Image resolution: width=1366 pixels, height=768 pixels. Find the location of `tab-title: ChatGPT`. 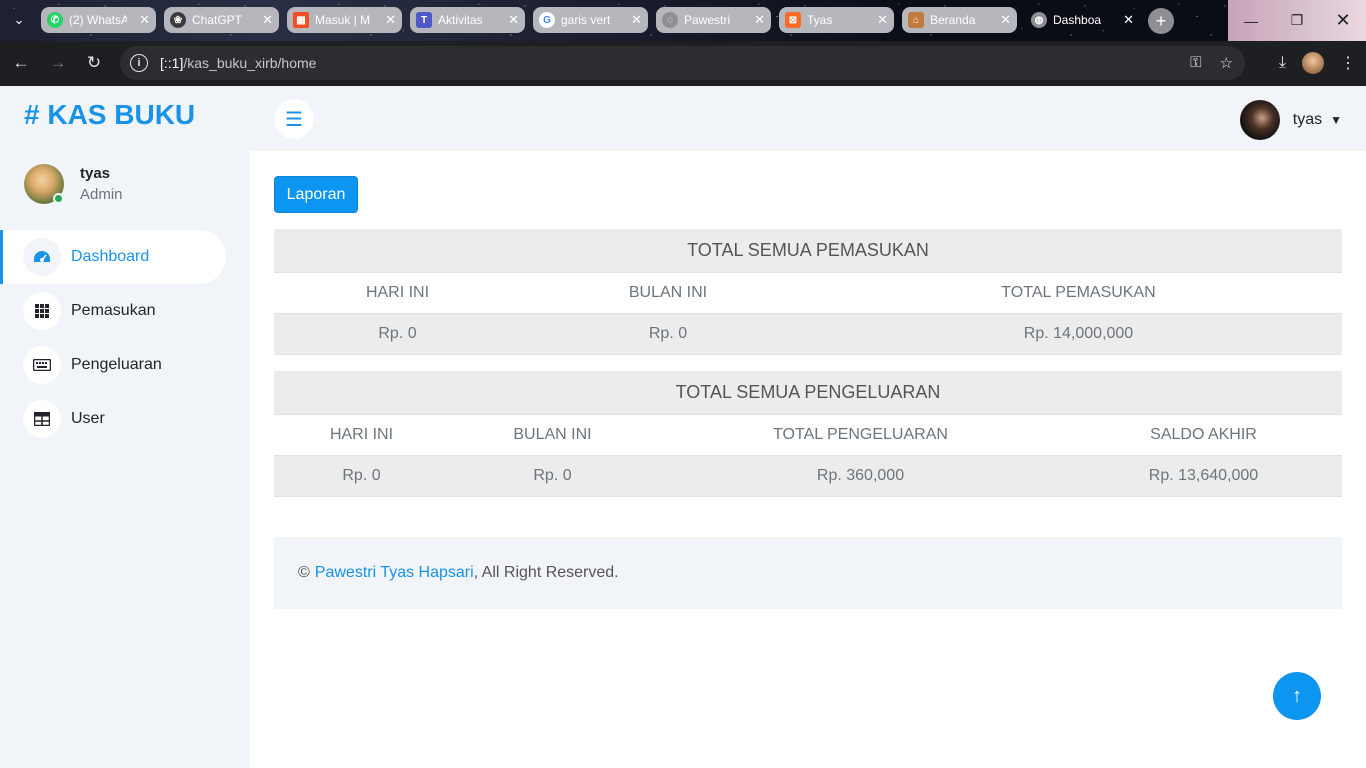

tab-title: ChatGPT is located at coordinates (217, 20).